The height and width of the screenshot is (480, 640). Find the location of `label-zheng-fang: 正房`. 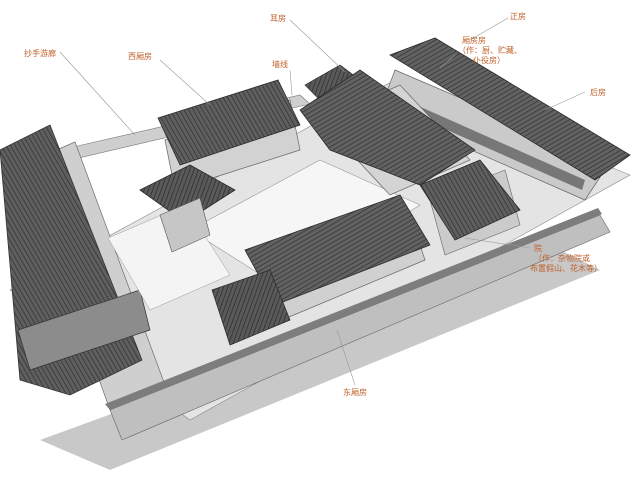

label-zheng-fang: 正房 is located at coordinates (518, 16).